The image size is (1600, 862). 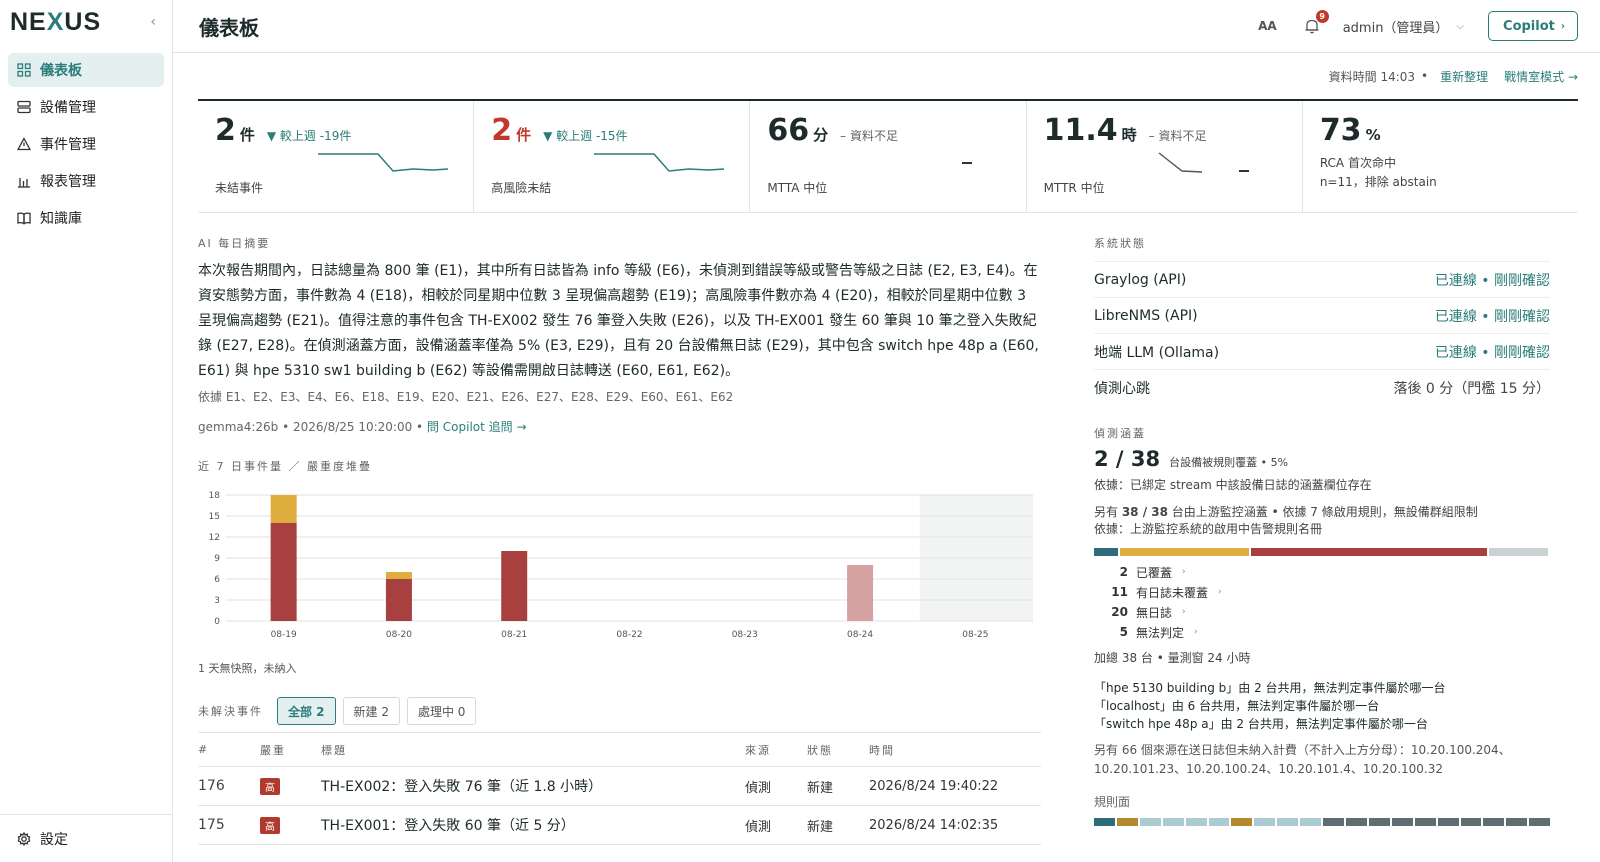 What do you see at coordinates (54, 839) in the screenshot?
I see `settings-label: 設定` at bounding box center [54, 839].